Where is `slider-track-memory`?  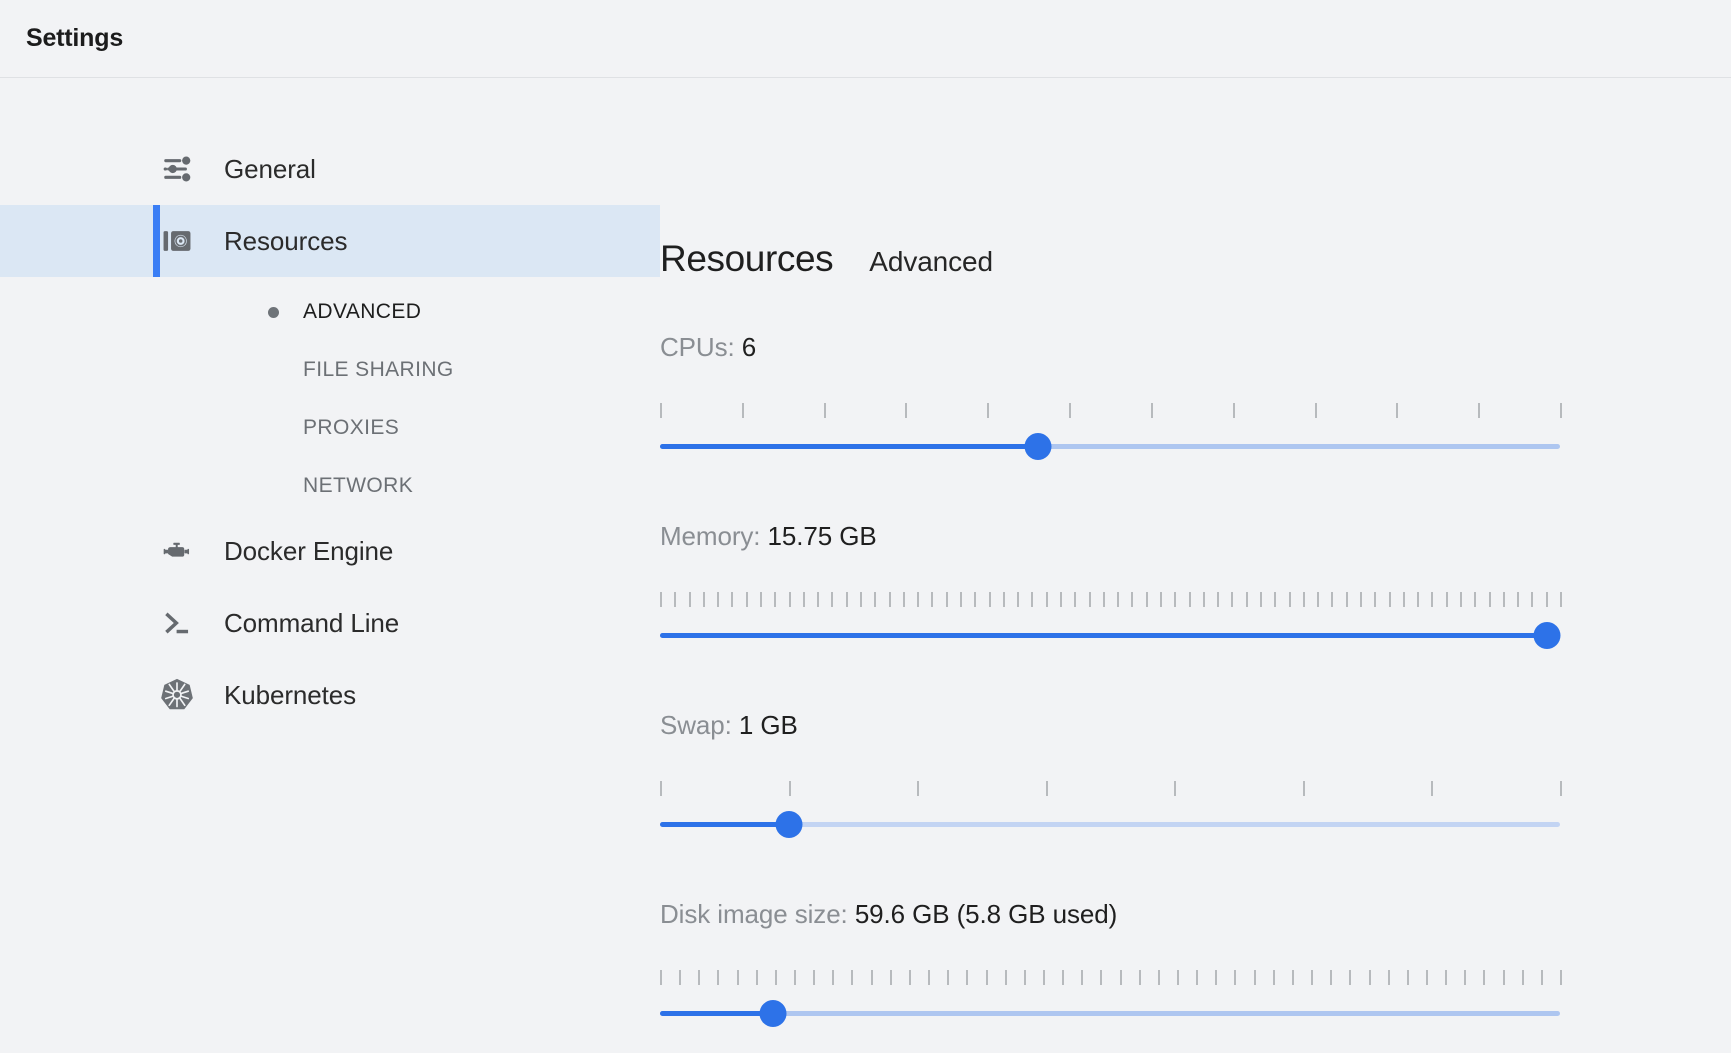
slider-track-memory is located at coordinates (1110, 635).